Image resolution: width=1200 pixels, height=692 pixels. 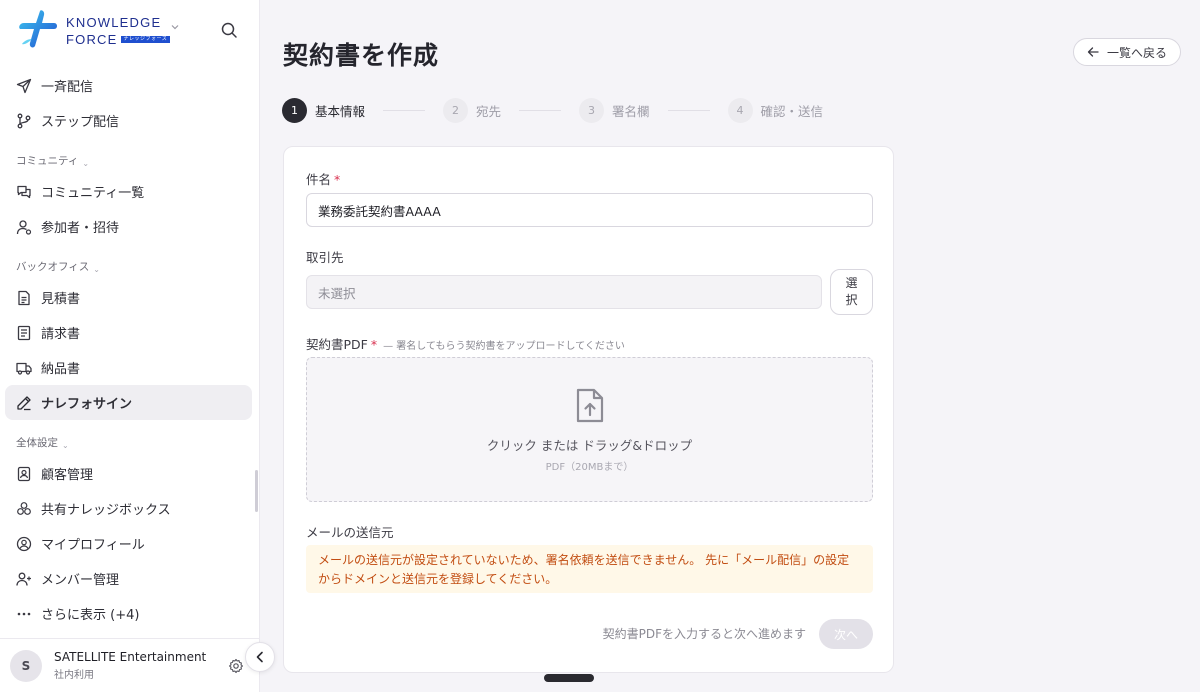 I want to click on sidebar-item-show-more: さらに表示 (+4), so click(x=130, y=613).